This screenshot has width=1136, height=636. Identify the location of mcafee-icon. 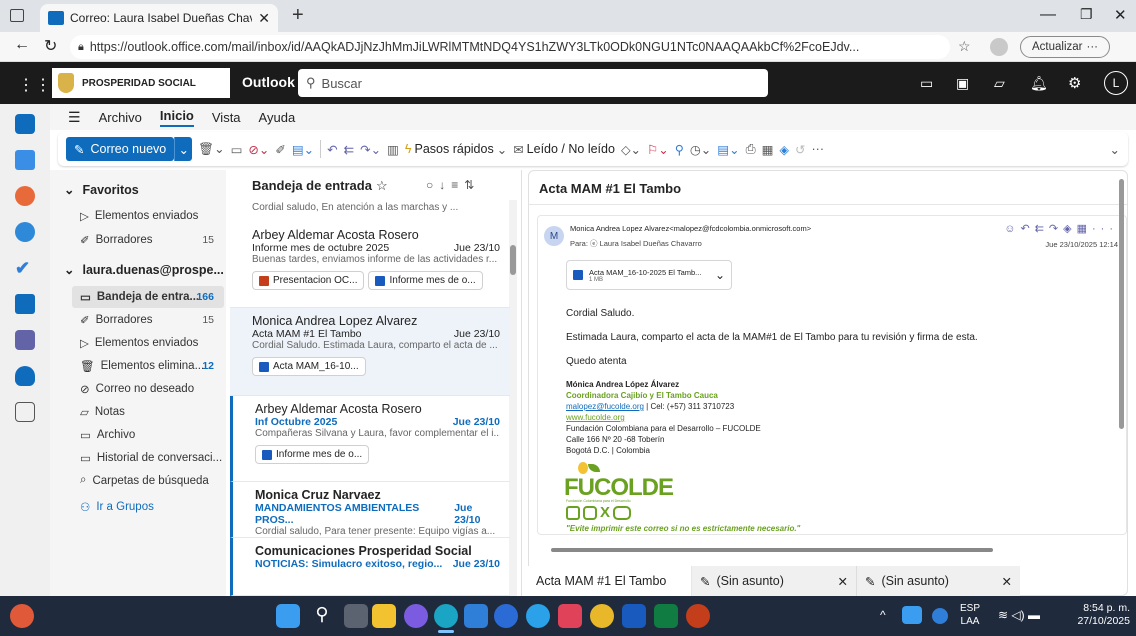
(570, 616).